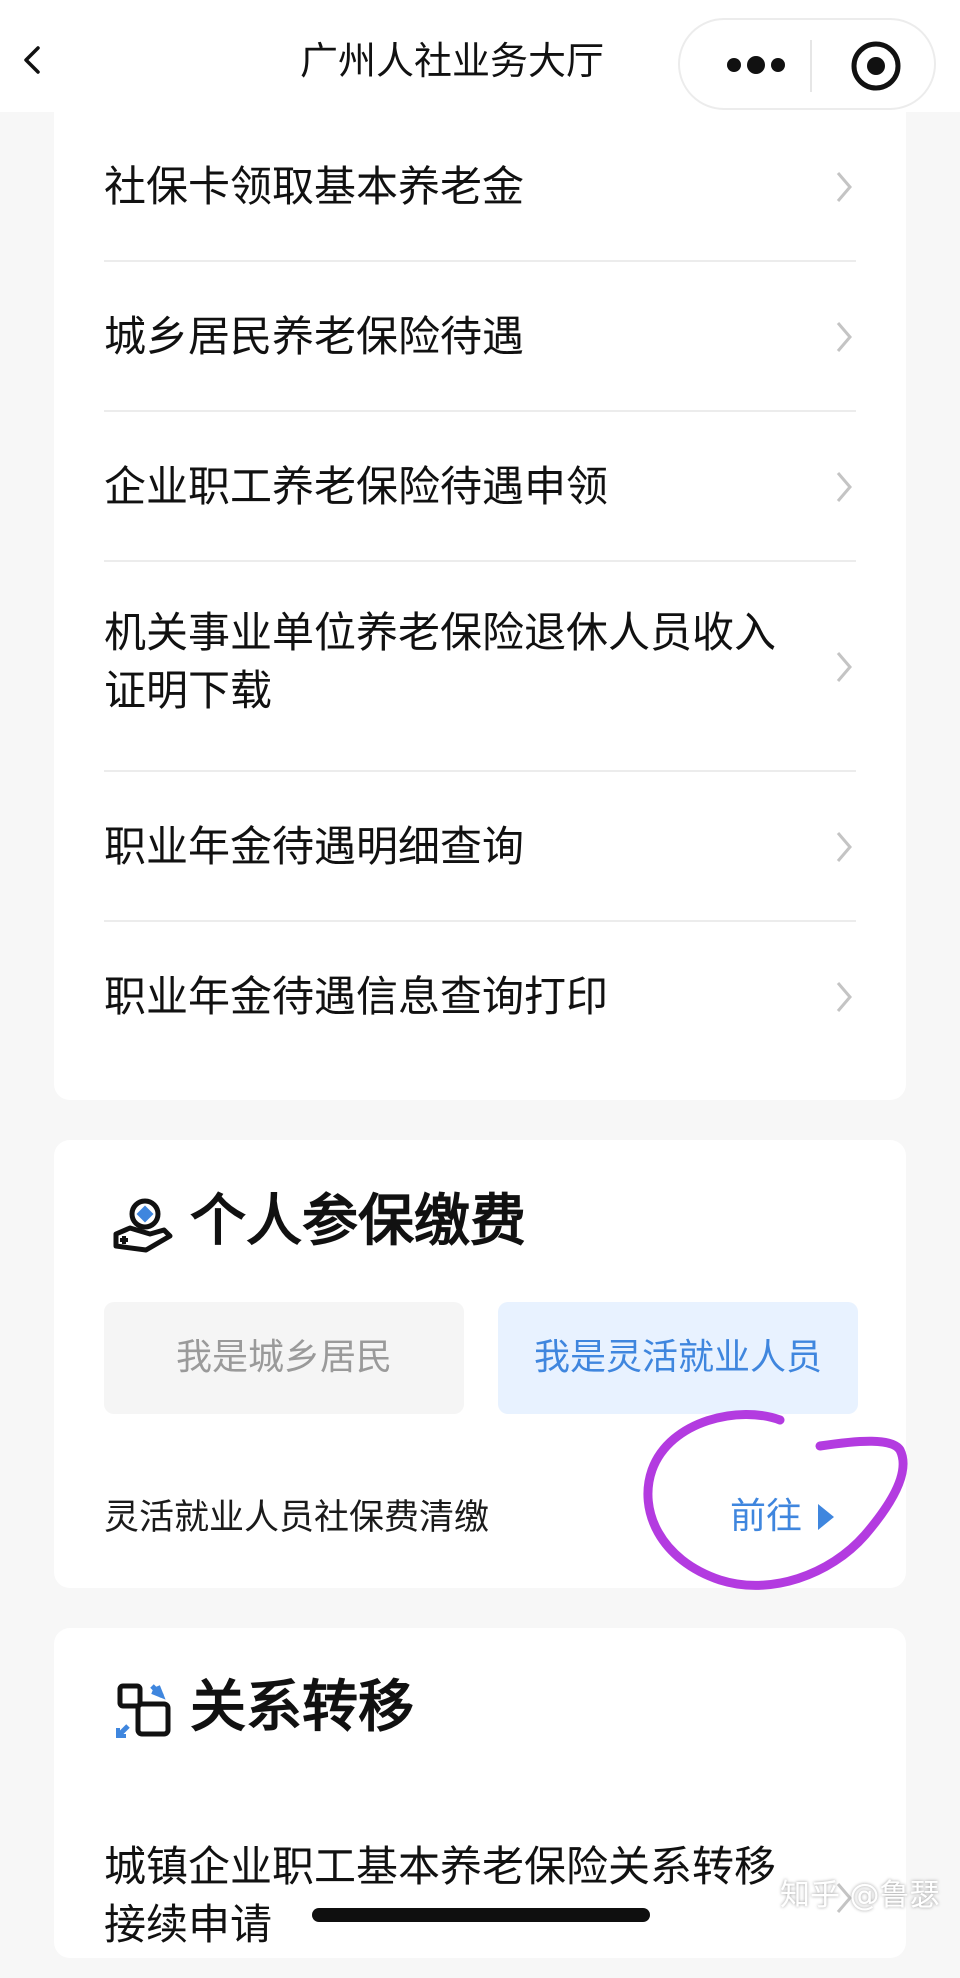  Describe the element at coordinates (302, 1707) in the screenshot. I see `section-title: 关系转移` at that location.